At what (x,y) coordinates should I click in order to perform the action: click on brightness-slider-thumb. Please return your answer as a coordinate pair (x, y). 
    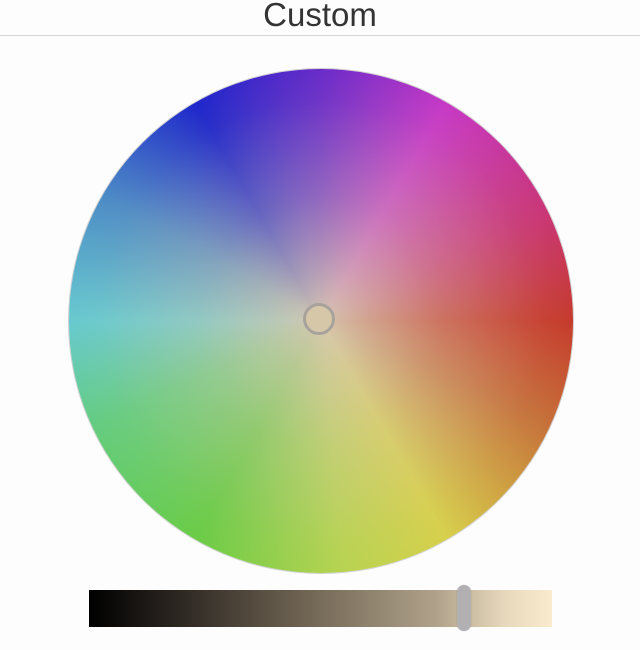
    Looking at the image, I should click on (464, 608).